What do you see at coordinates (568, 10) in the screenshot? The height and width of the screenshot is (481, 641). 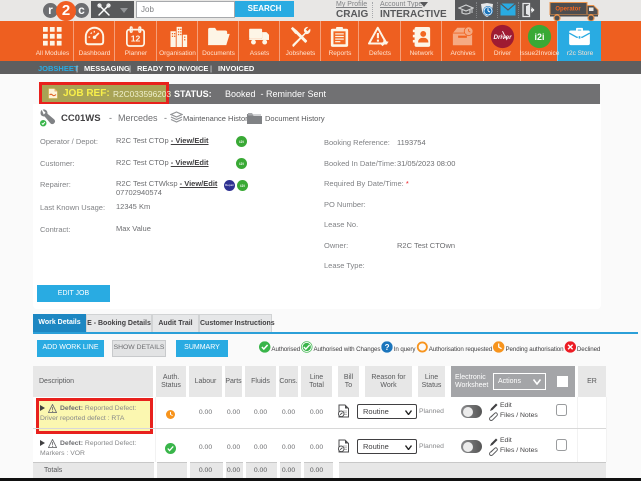 I see `svg-text: Operator` at bounding box center [568, 10].